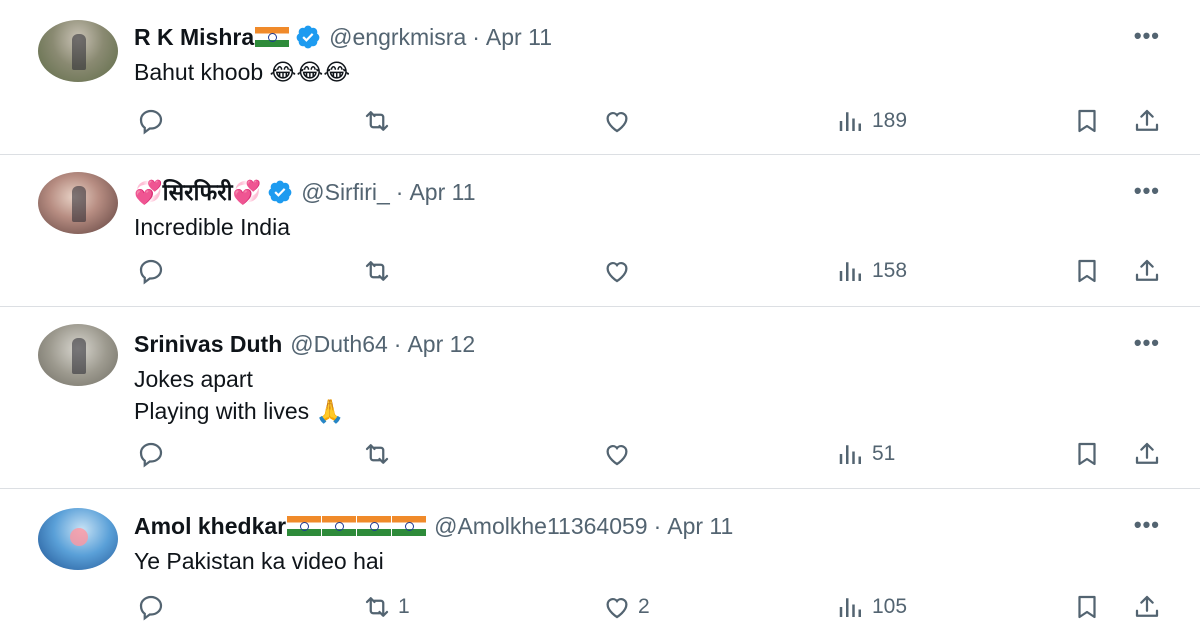 This screenshot has width=1200, height=628. Describe the element at coordinates (239, 395) in the screenshot. I see `tweet-text: Jokes apart Playing with lives 🙏` at that location.